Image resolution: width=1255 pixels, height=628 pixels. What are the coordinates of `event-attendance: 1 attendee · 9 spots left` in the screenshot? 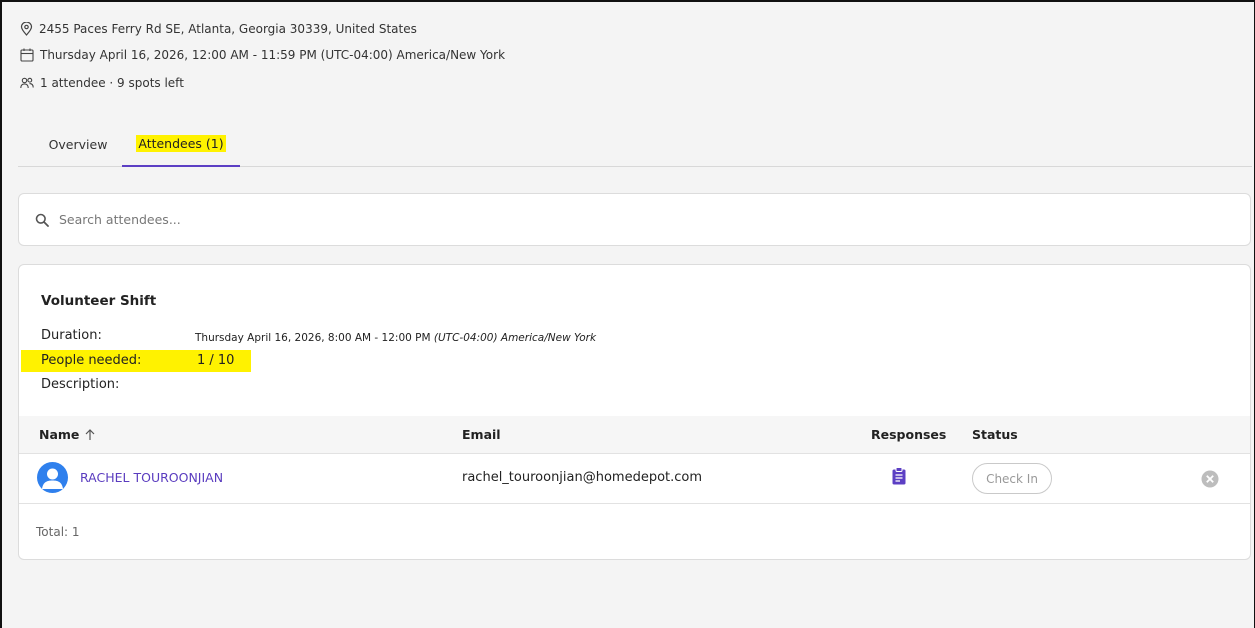 It's located at (102, 83).